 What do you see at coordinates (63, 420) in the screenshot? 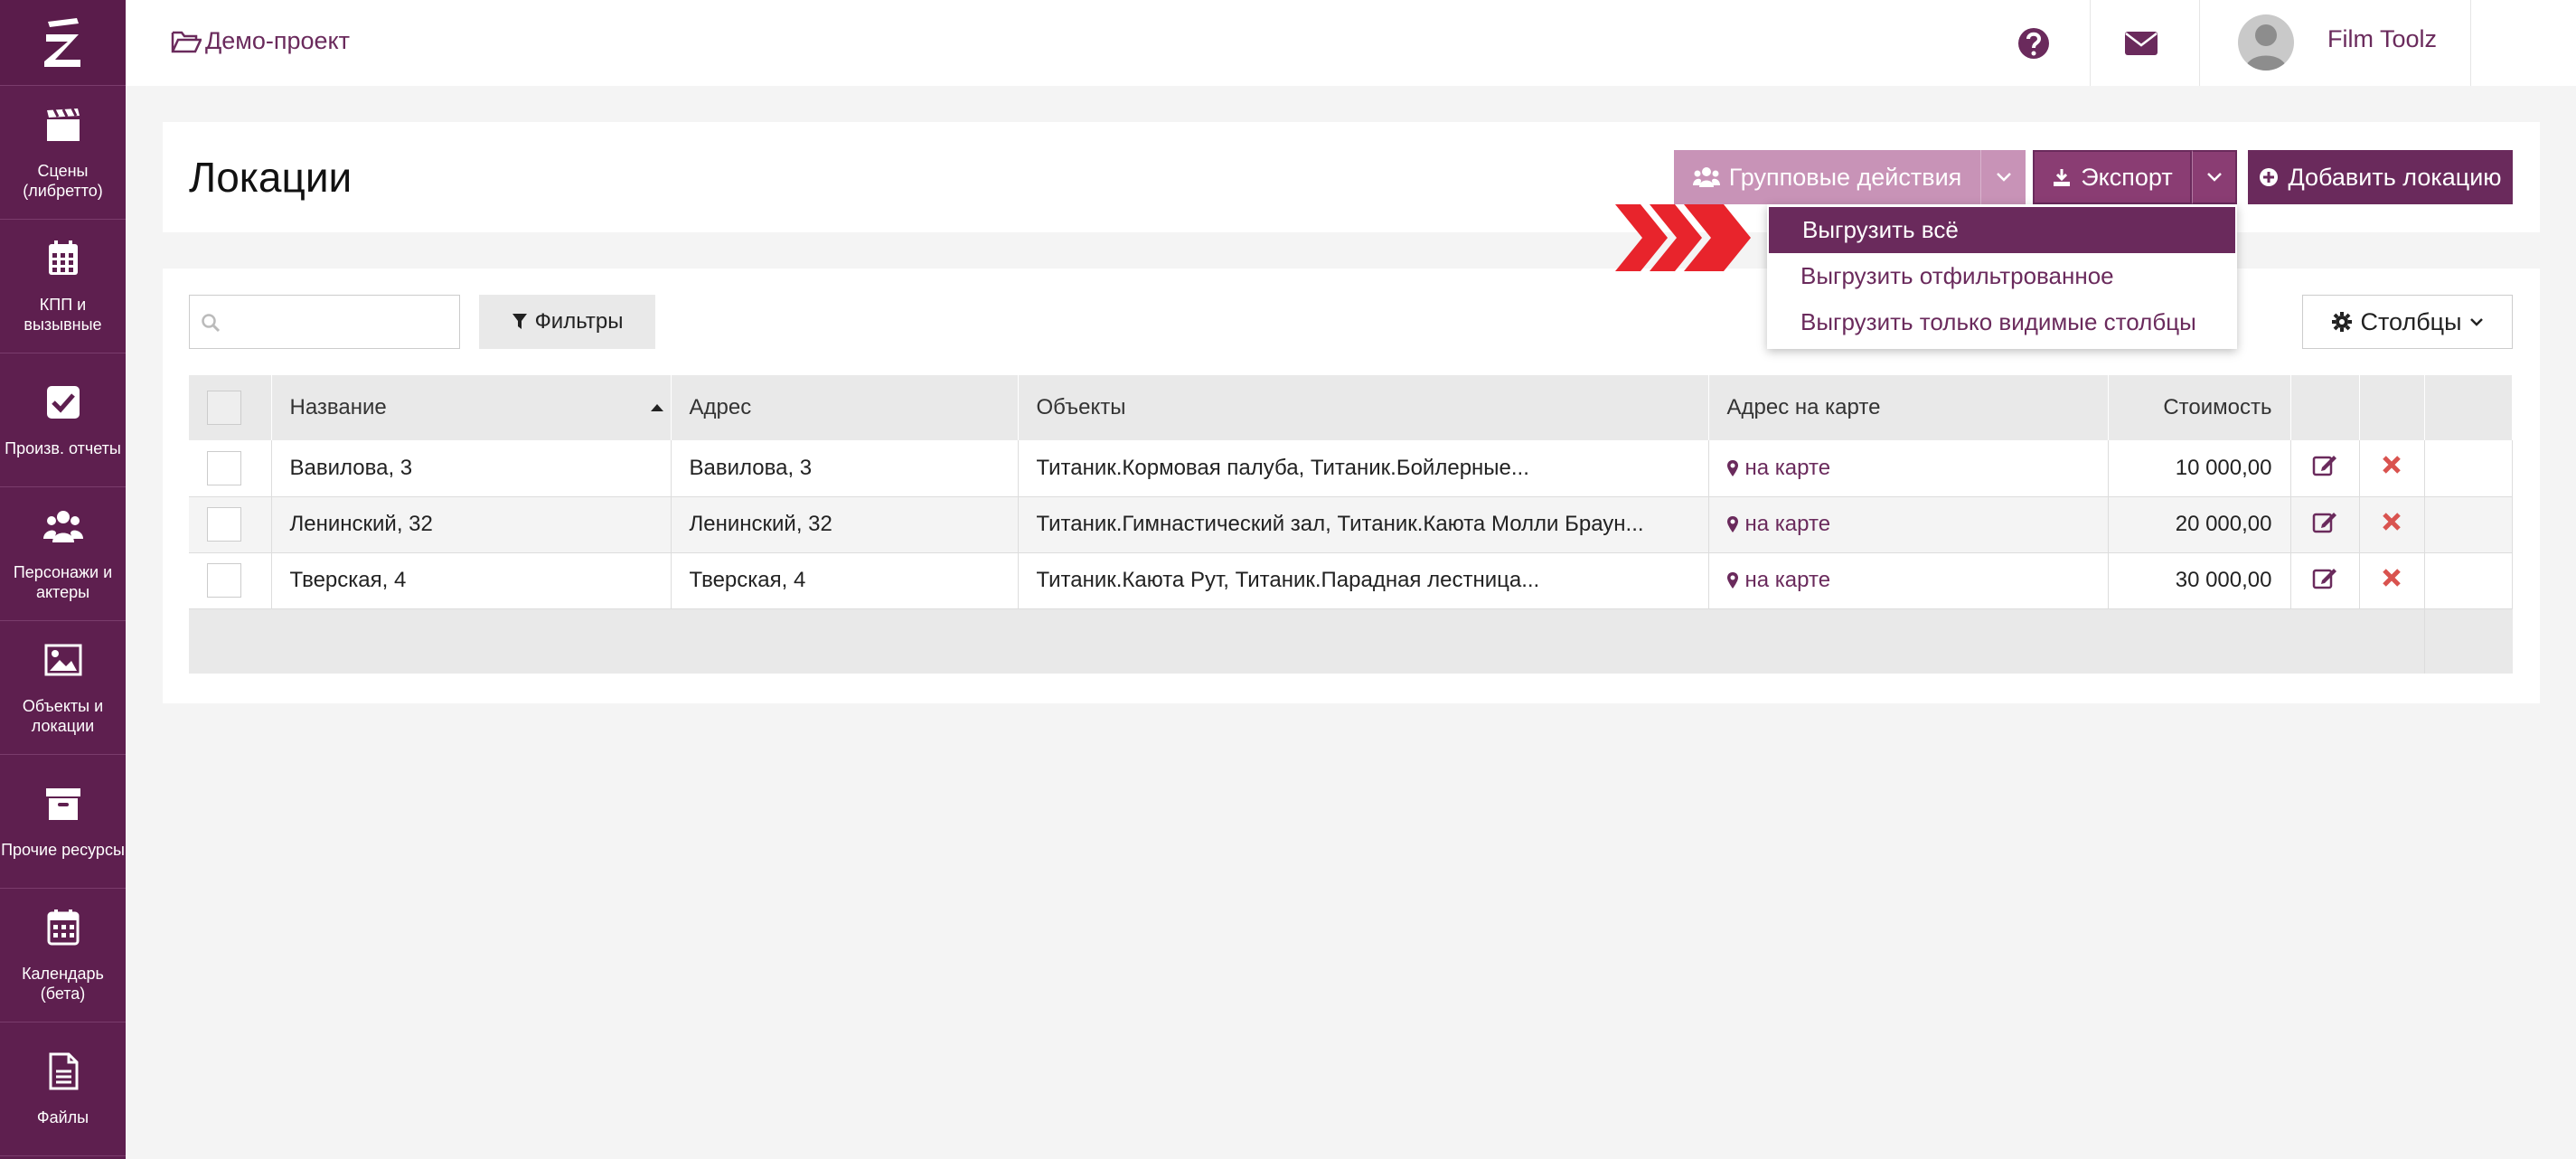
I see `sidebar-item-reports: Произв. отчеты` at bounding box center [63, 420].